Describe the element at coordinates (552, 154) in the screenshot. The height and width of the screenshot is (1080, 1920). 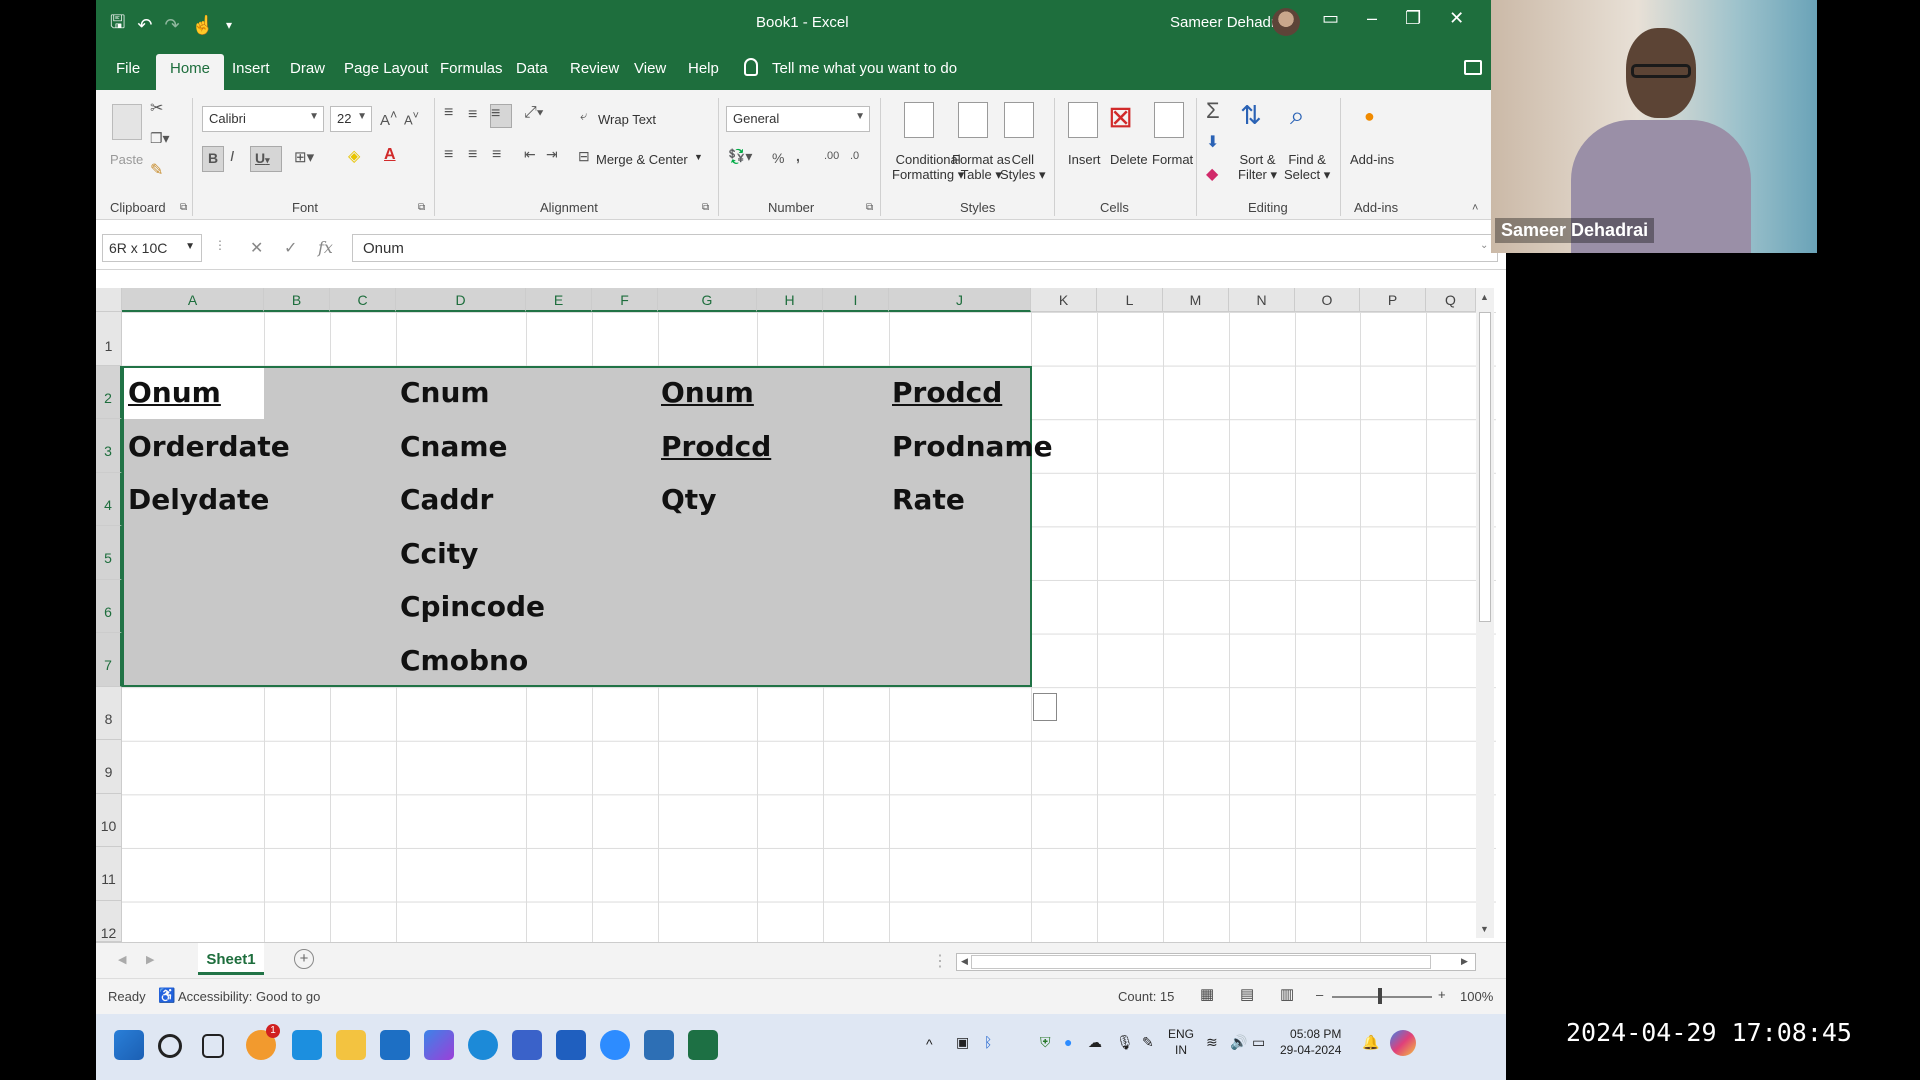
I see `increase-indent-icon: ⇥` at that location.